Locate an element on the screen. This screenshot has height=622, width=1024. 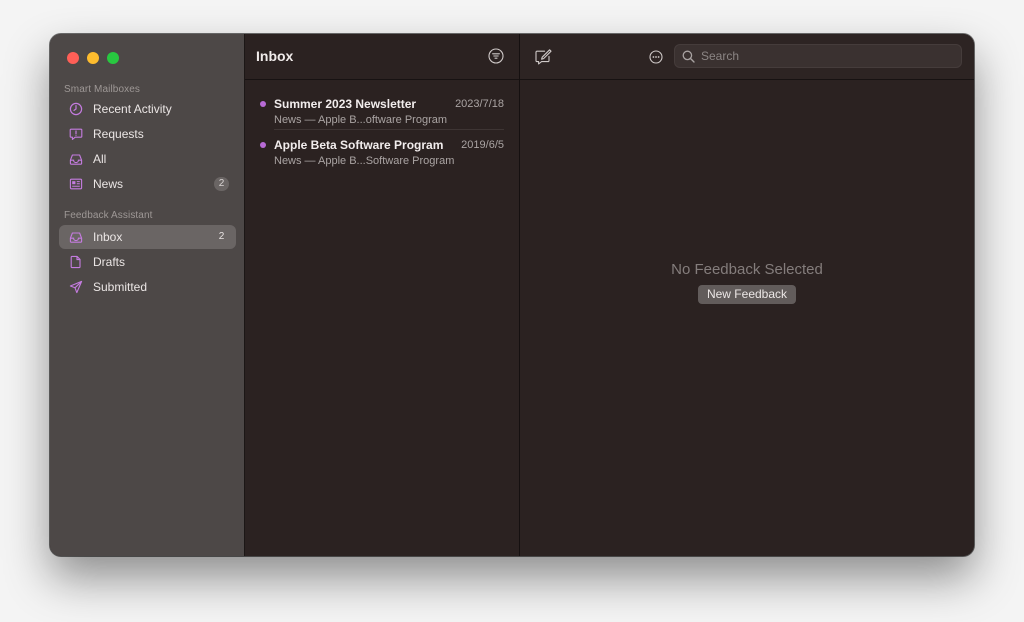
zoom-window-button is located at coordinates (113, 58).